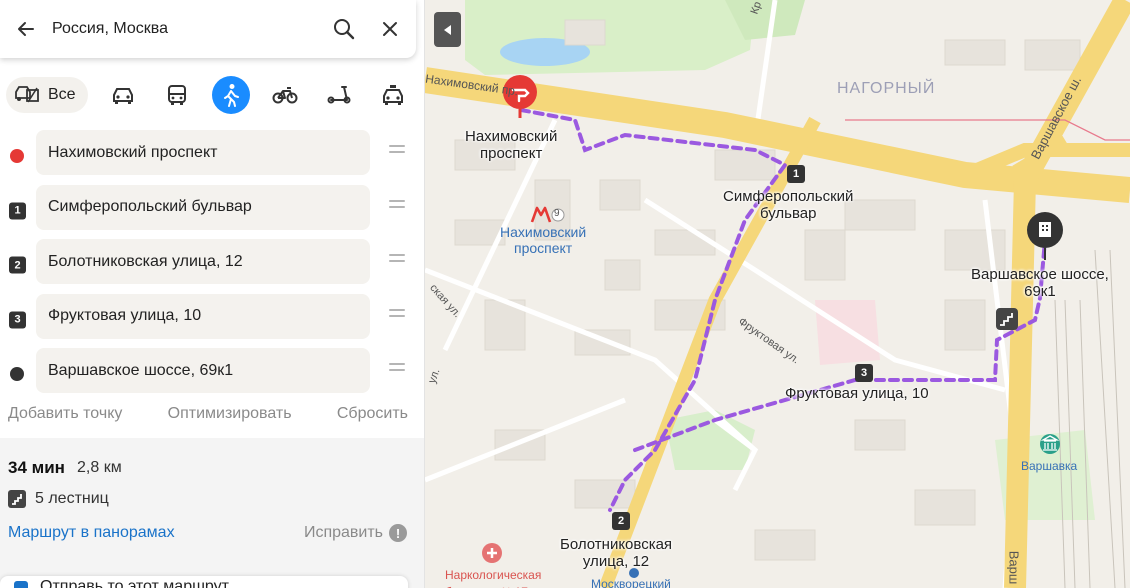 The image size is (1130, 588). What do you see at coordinates (511, 145) in the screenshot?
I see `start-map-label: Нахимовский проспект` at bounding box center [511, 145].